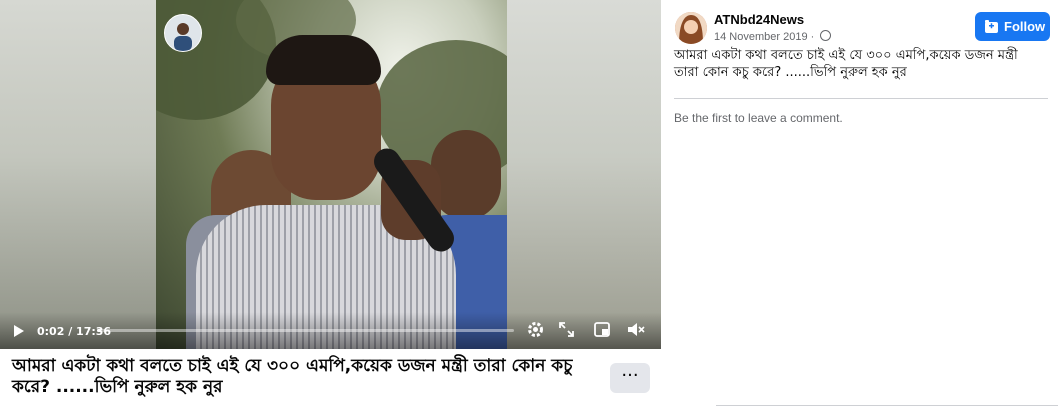 The width and height of the screenshot is (1058, 407). Describe the element at coordinates (305, 330) in the screenshot. I see `video-progress-bar` at that location.